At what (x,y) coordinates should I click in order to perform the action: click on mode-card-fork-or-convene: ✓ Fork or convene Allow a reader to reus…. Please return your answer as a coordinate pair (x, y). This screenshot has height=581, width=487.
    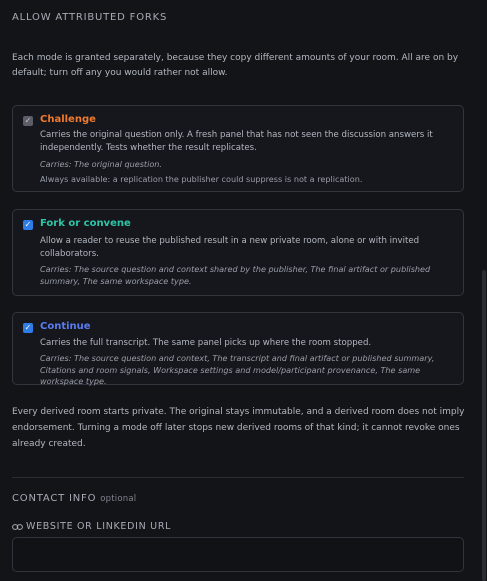
    Looking at the image, I should click on (238, 252).